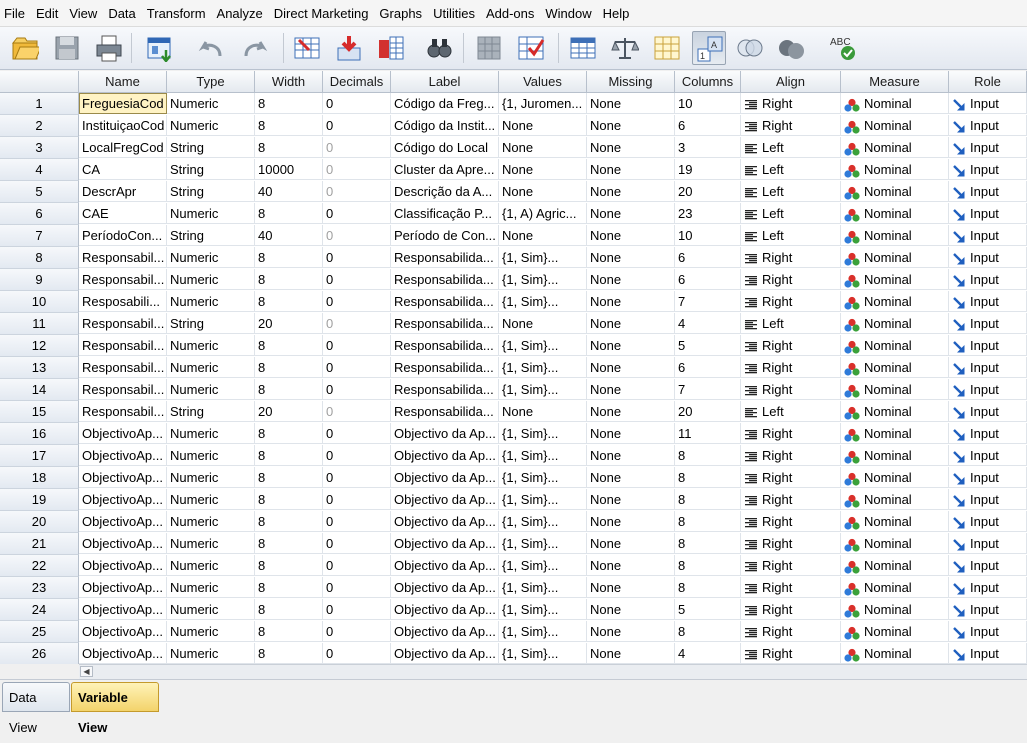 The image size is (1027, 743). What do you see at coordinates (256, 48) in the screenshot?
I see `redo-icon` at bounding box center [256, 48].